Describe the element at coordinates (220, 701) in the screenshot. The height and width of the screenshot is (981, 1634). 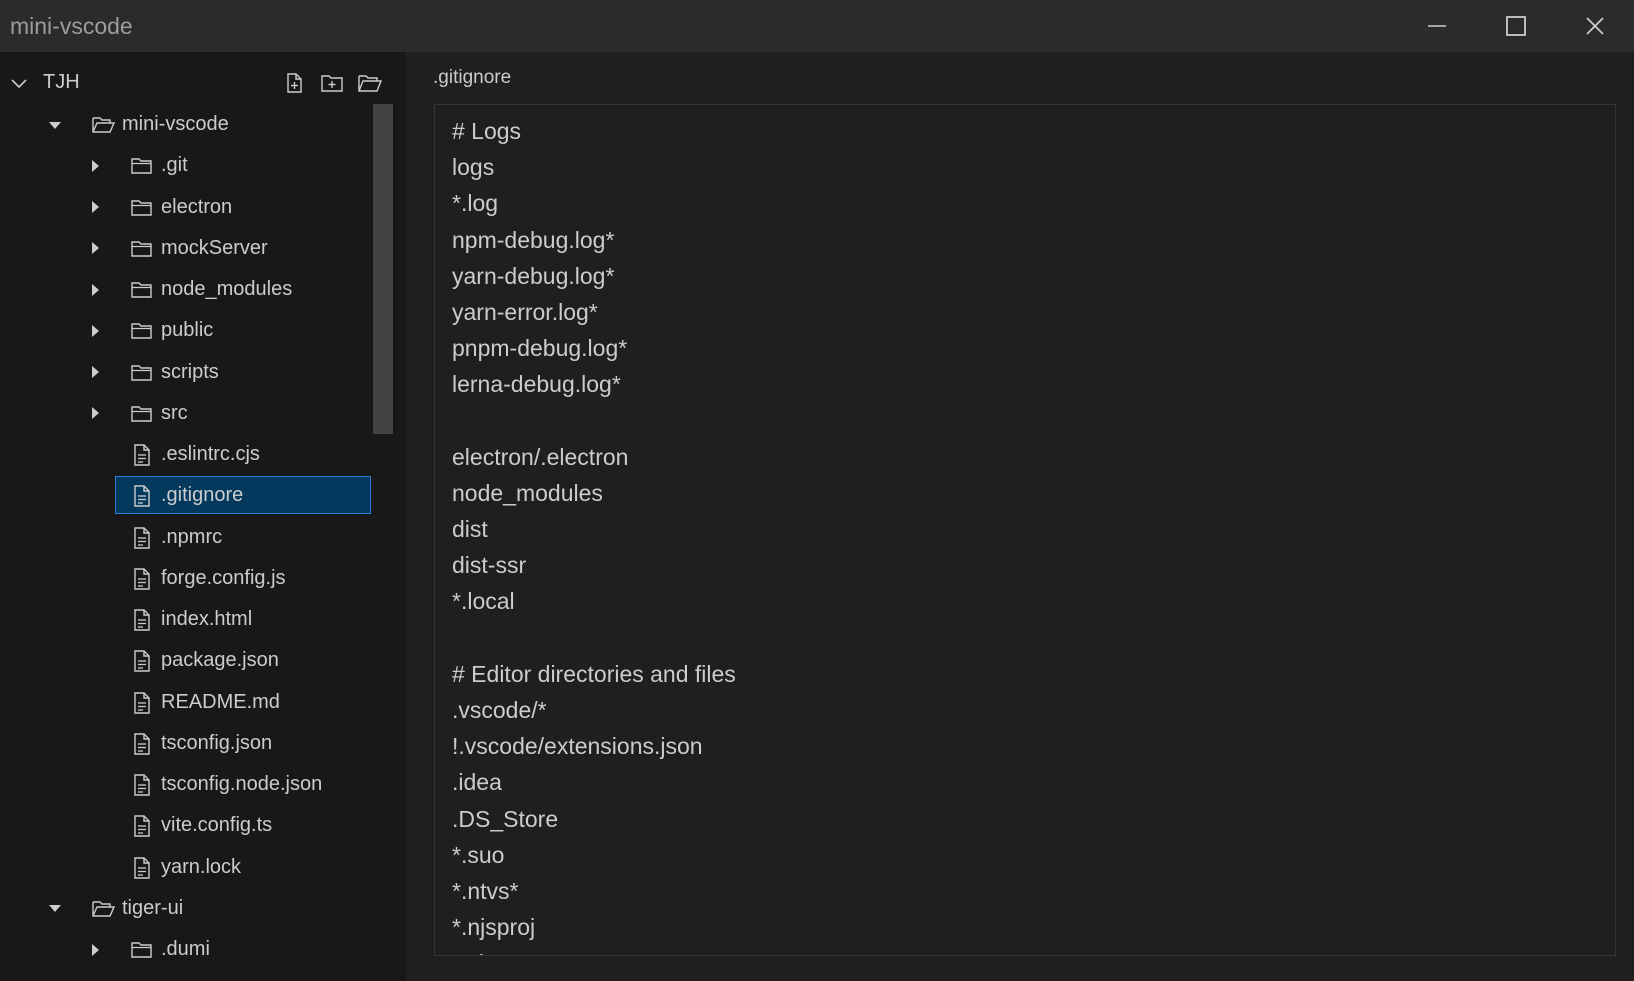
I see `tree-item-label: README.md` at that location.